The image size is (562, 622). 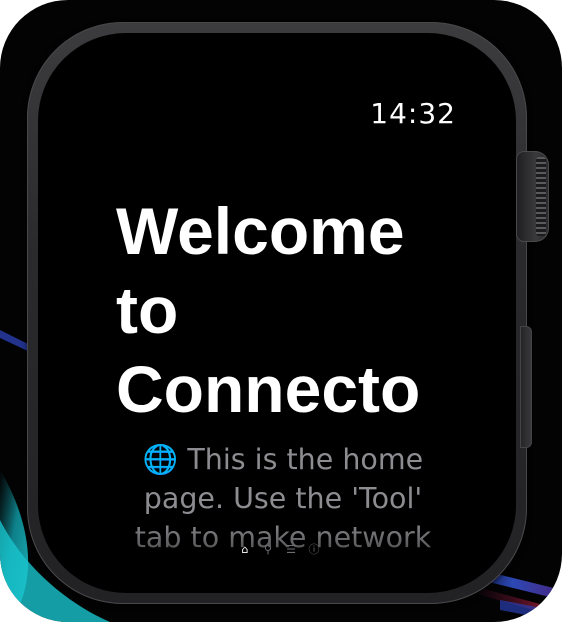 What do you see at coordinates (532, 196) in the screenshot?
I see `digital-crown` at bounding box center [532, 196].